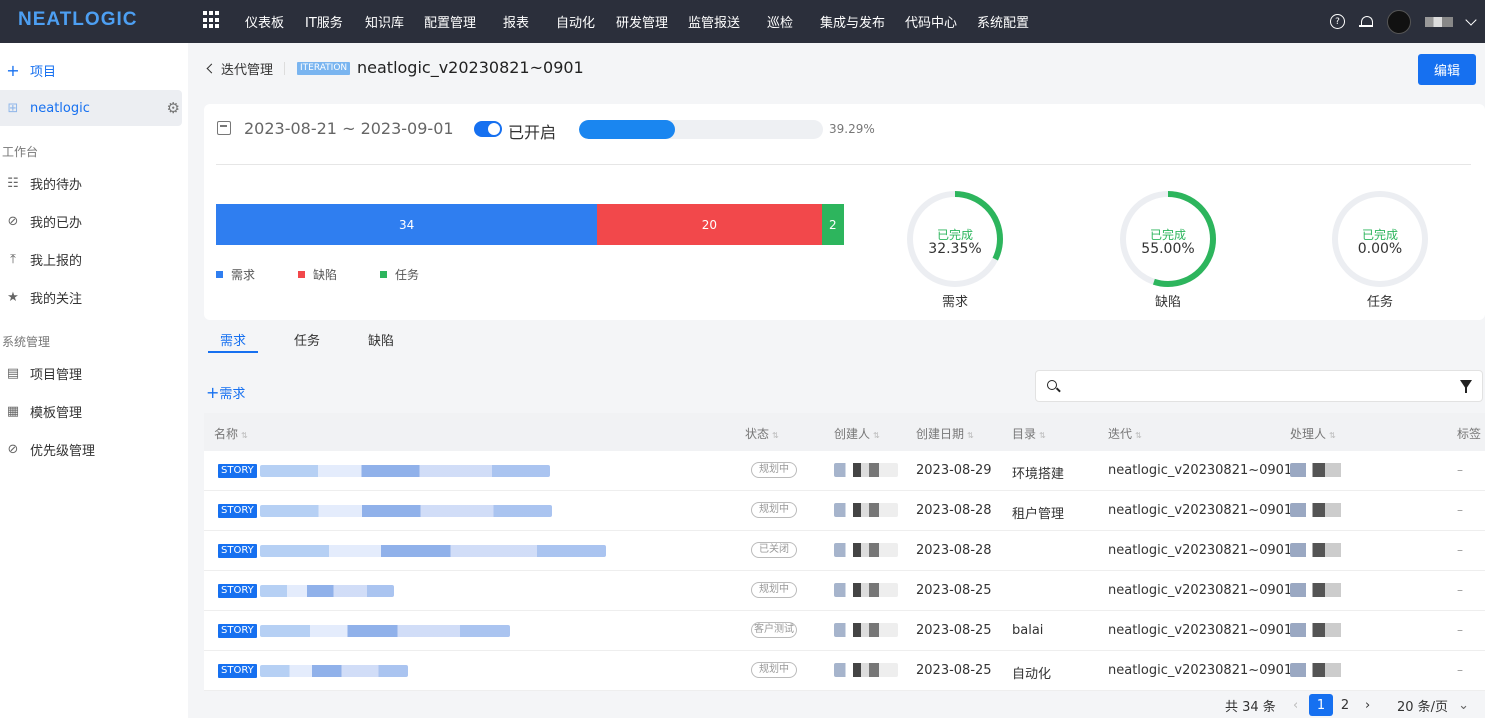 The width and height of the screenshot is (1485, 718). Describe the element at coordinates (450, 21) in the screenshot. I see `menu-item-cmdb: 配置管理` at that location.